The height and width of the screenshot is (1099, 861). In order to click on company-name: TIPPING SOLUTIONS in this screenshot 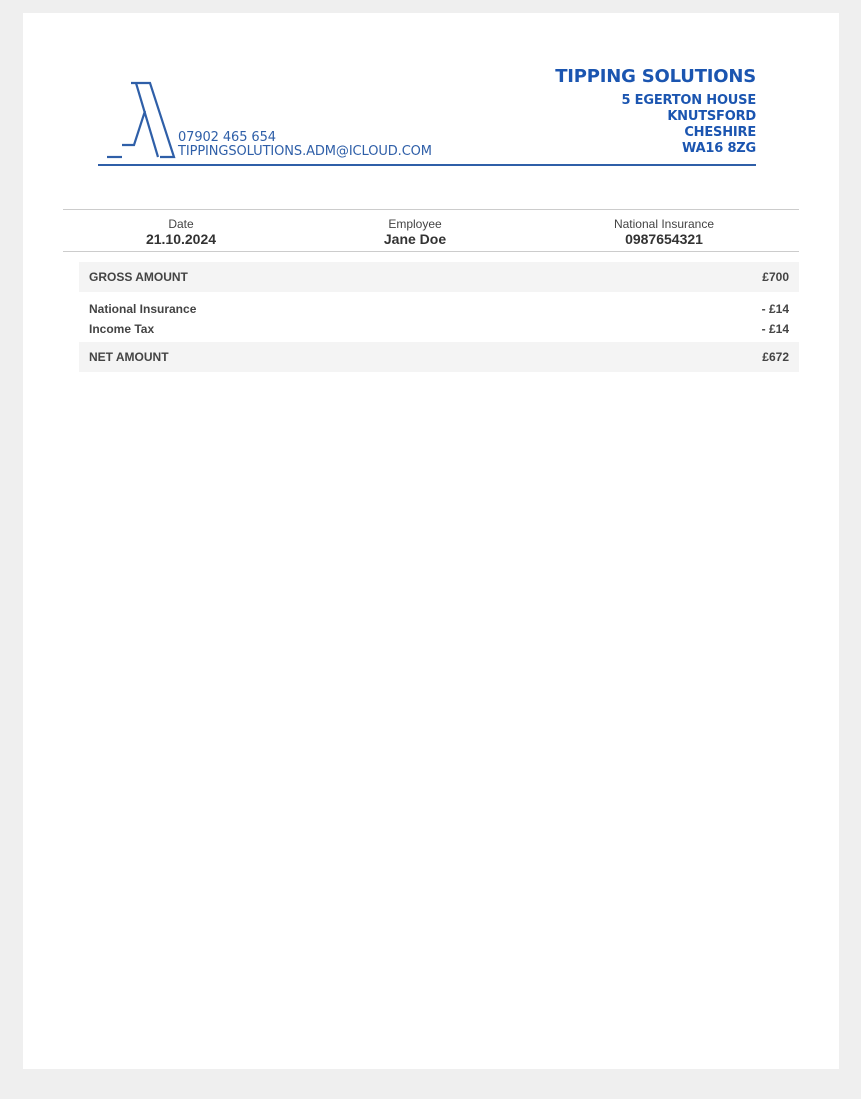, I will do `click(655, 76)`.